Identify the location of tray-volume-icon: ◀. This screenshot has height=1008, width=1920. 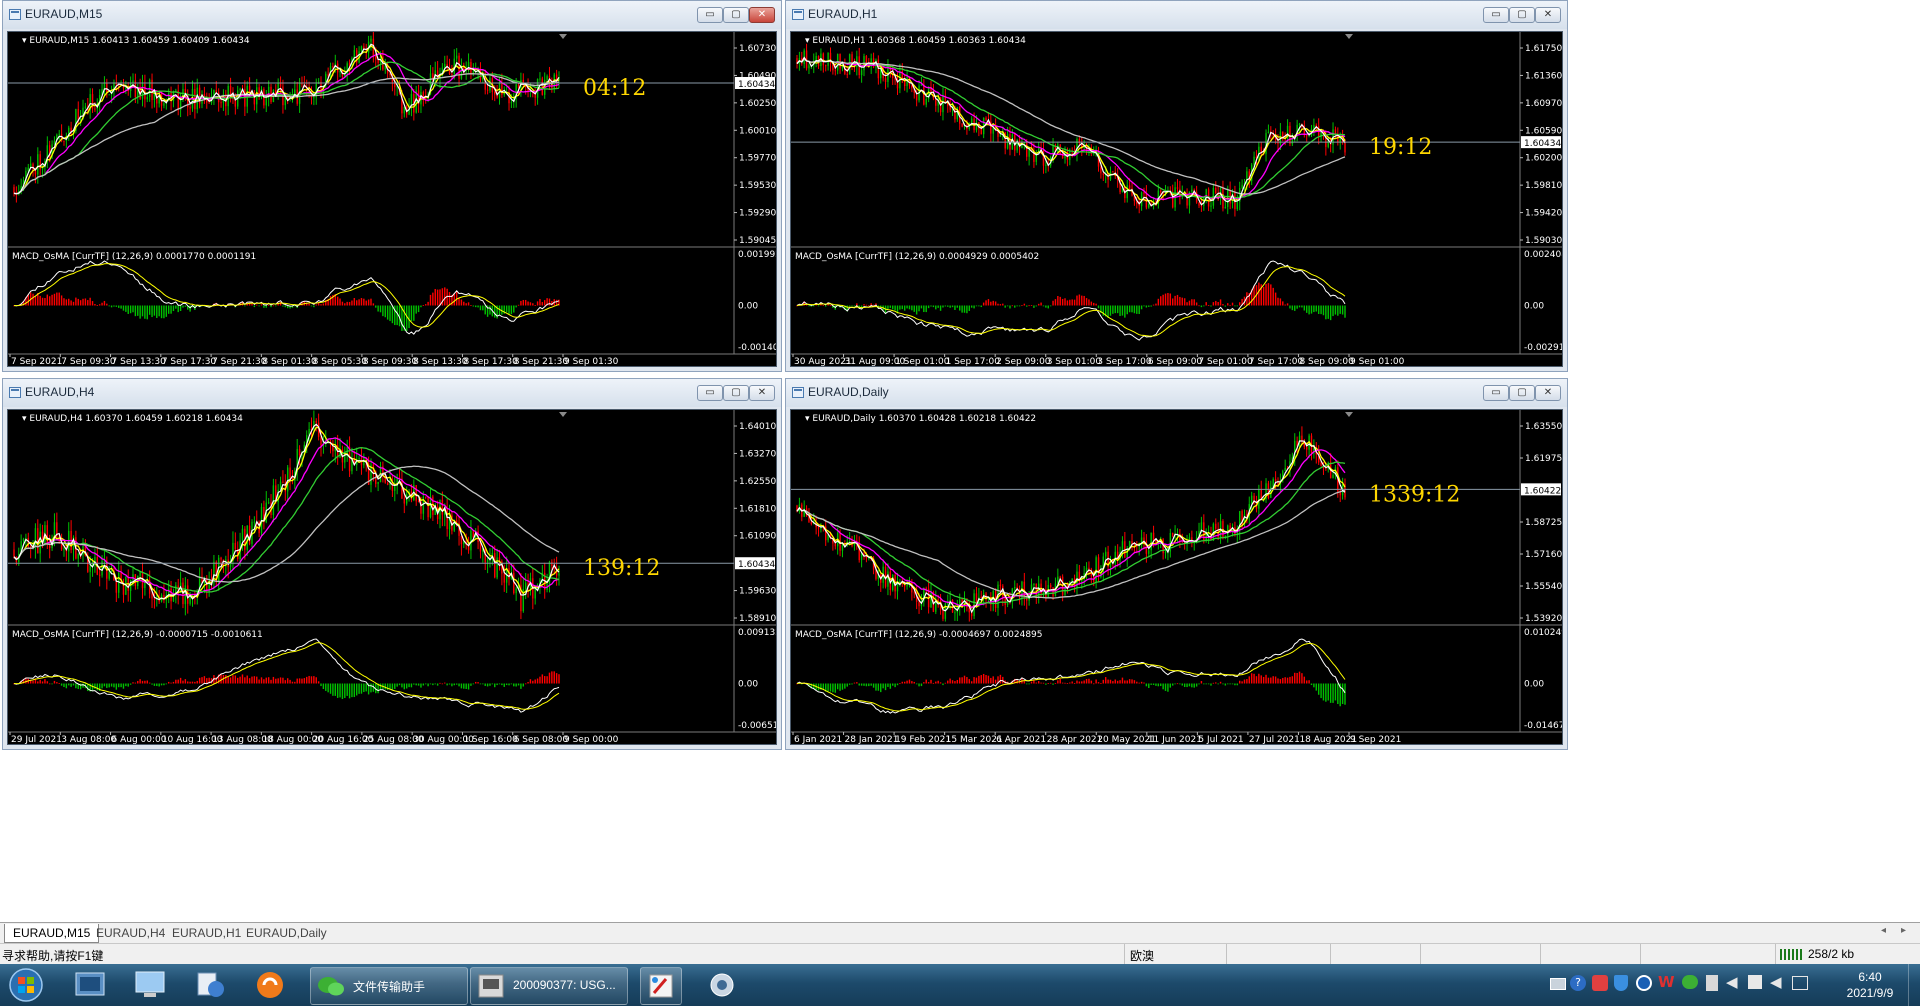
(1732, 982).